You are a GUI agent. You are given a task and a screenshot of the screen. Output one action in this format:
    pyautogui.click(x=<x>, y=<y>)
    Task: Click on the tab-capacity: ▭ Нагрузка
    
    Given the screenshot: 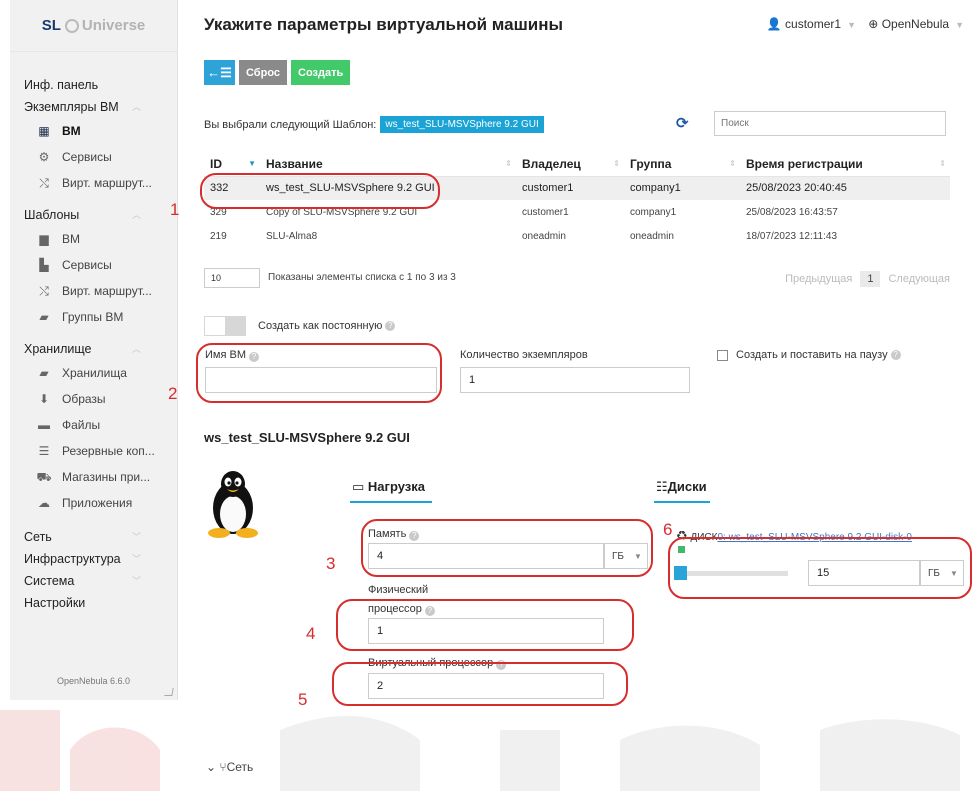 What is the action you would take?
    pyautogui.click(x=388, y=490)
    